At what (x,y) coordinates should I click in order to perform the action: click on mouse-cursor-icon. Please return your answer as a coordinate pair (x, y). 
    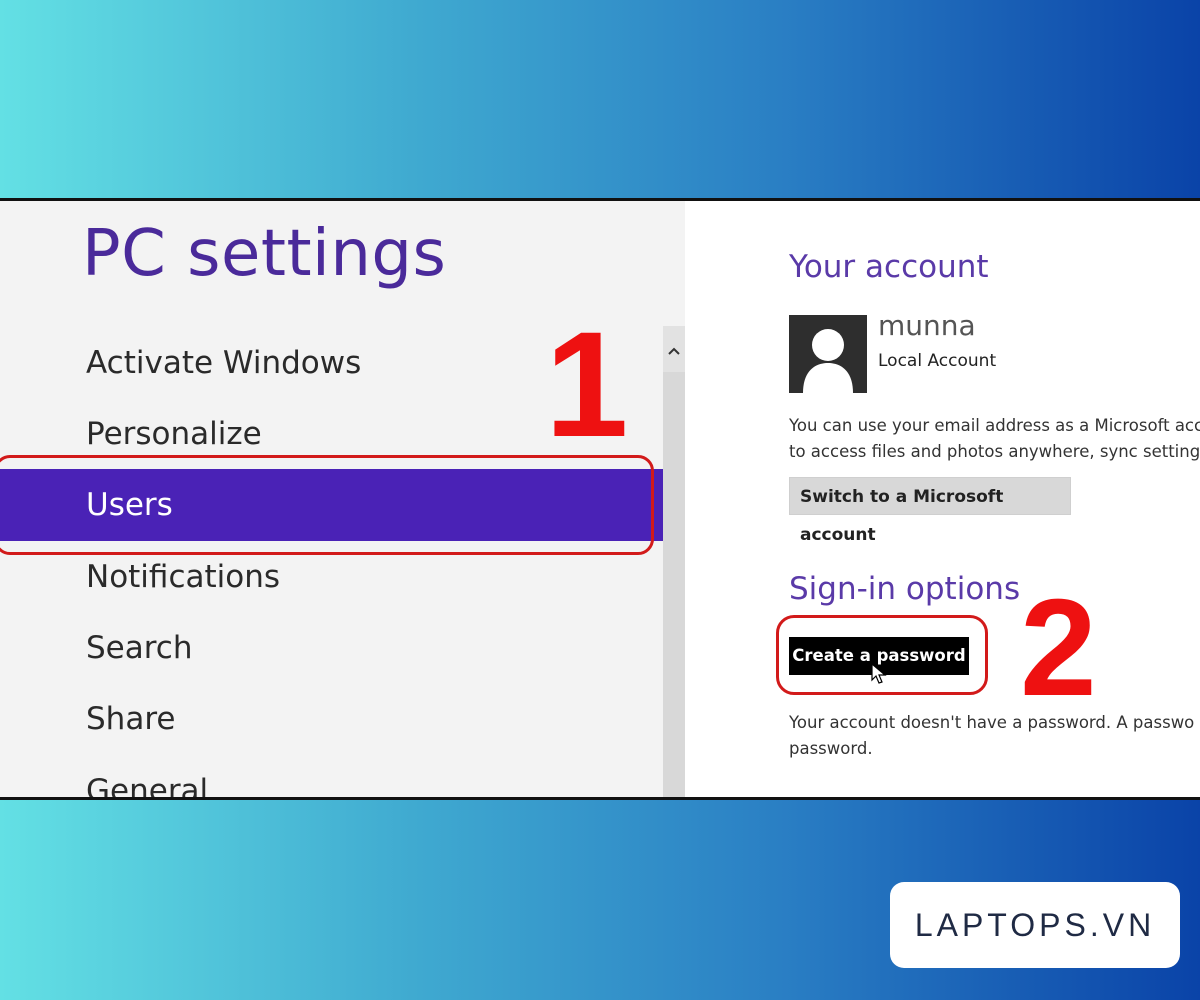
    Looking at the image, I should click on (879, 673).